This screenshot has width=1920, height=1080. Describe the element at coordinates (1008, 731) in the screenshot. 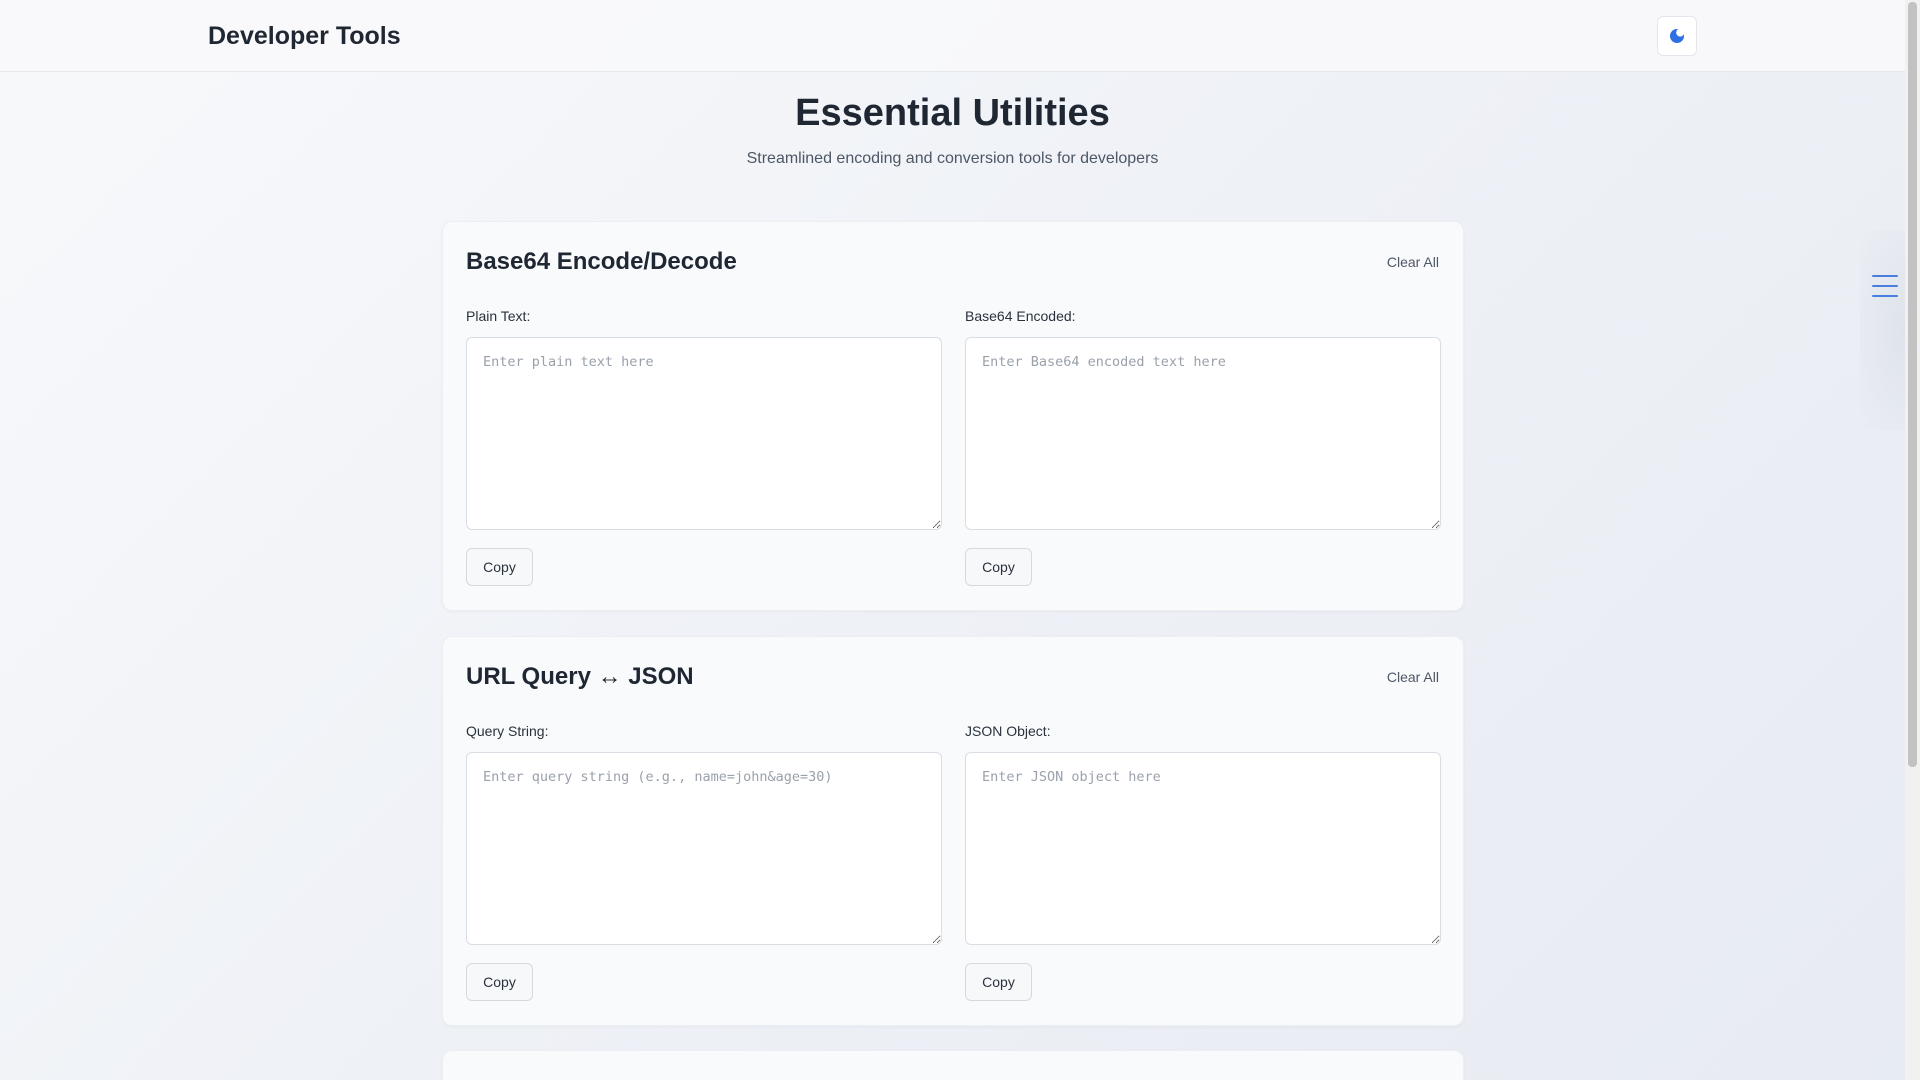

I see `json-object-label: JSON Object:` at that location.